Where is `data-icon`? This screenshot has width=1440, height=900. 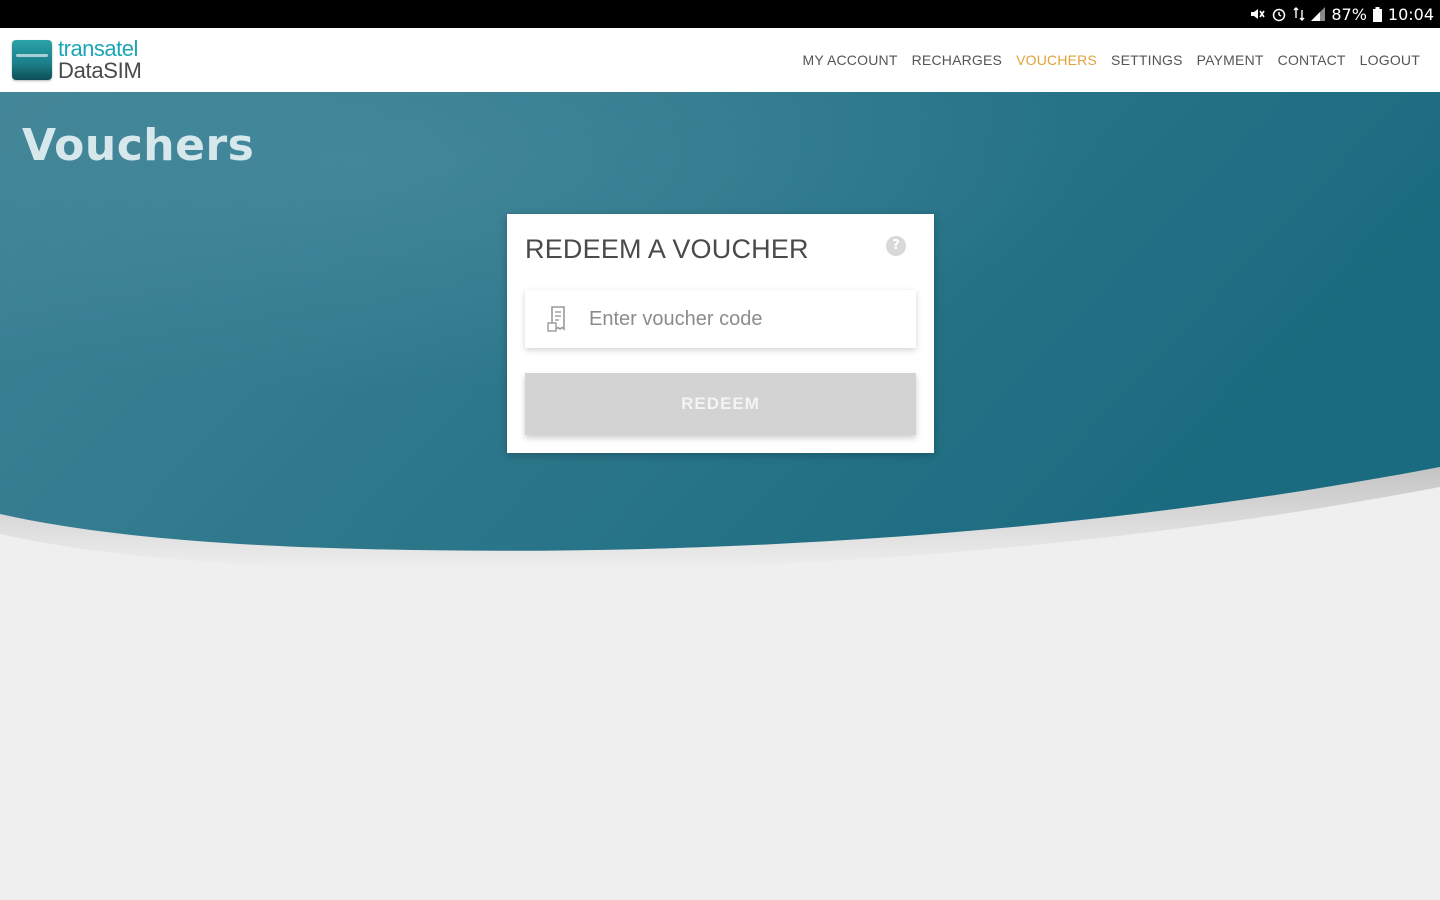 data-icon is located at coordinates (1299, 14).